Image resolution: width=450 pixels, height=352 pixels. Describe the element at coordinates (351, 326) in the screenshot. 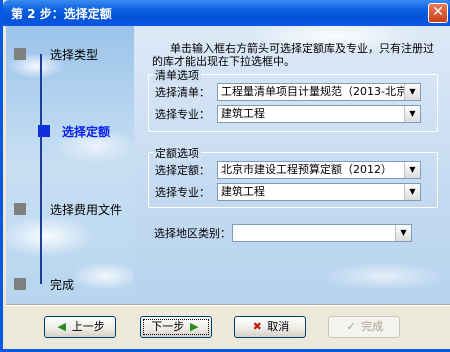

I see `check-icon: ✓` at that location.